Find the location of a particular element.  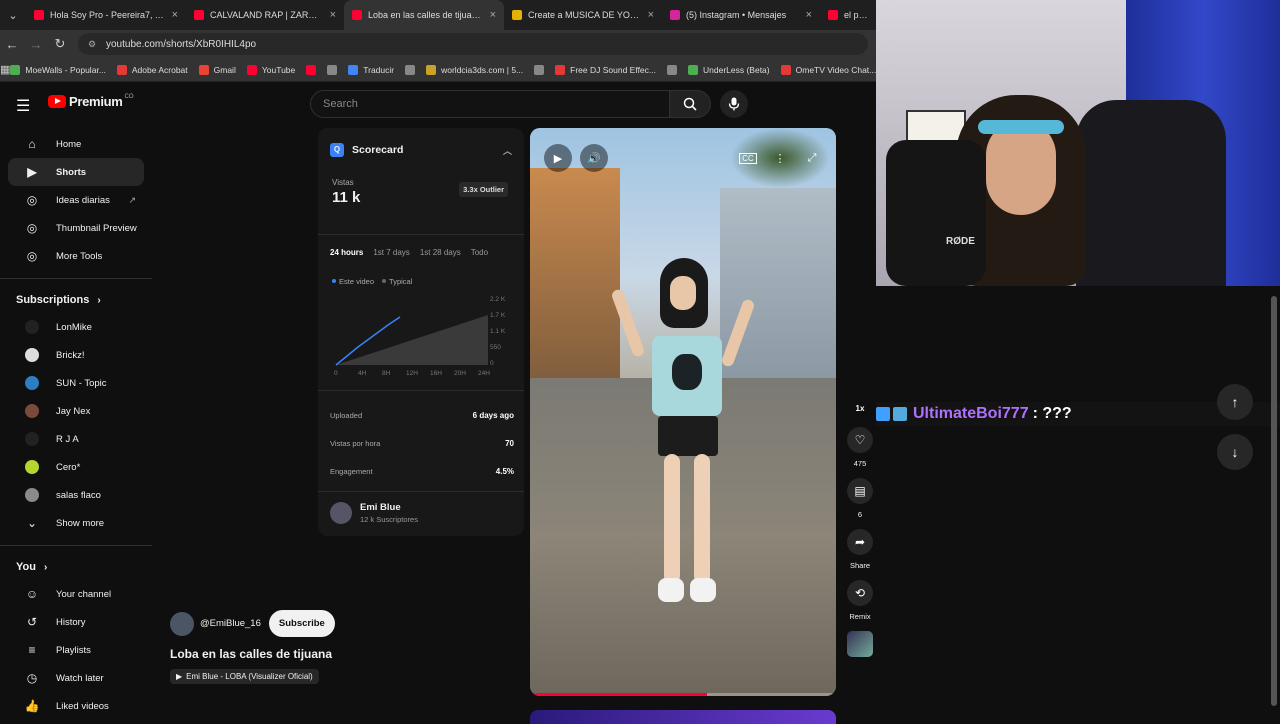

play-pause-button: ▶ is located at coordinates (558, 158).